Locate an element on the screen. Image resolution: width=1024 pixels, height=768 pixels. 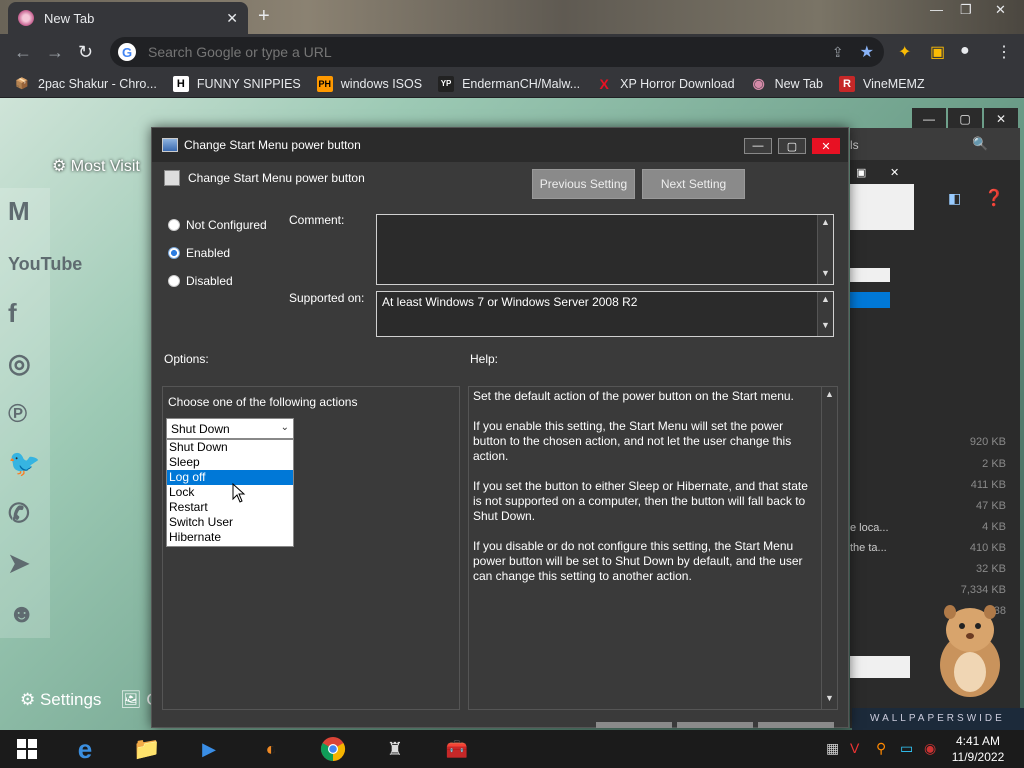
share-icon: ⇪ is located at coordinates (838, 52).